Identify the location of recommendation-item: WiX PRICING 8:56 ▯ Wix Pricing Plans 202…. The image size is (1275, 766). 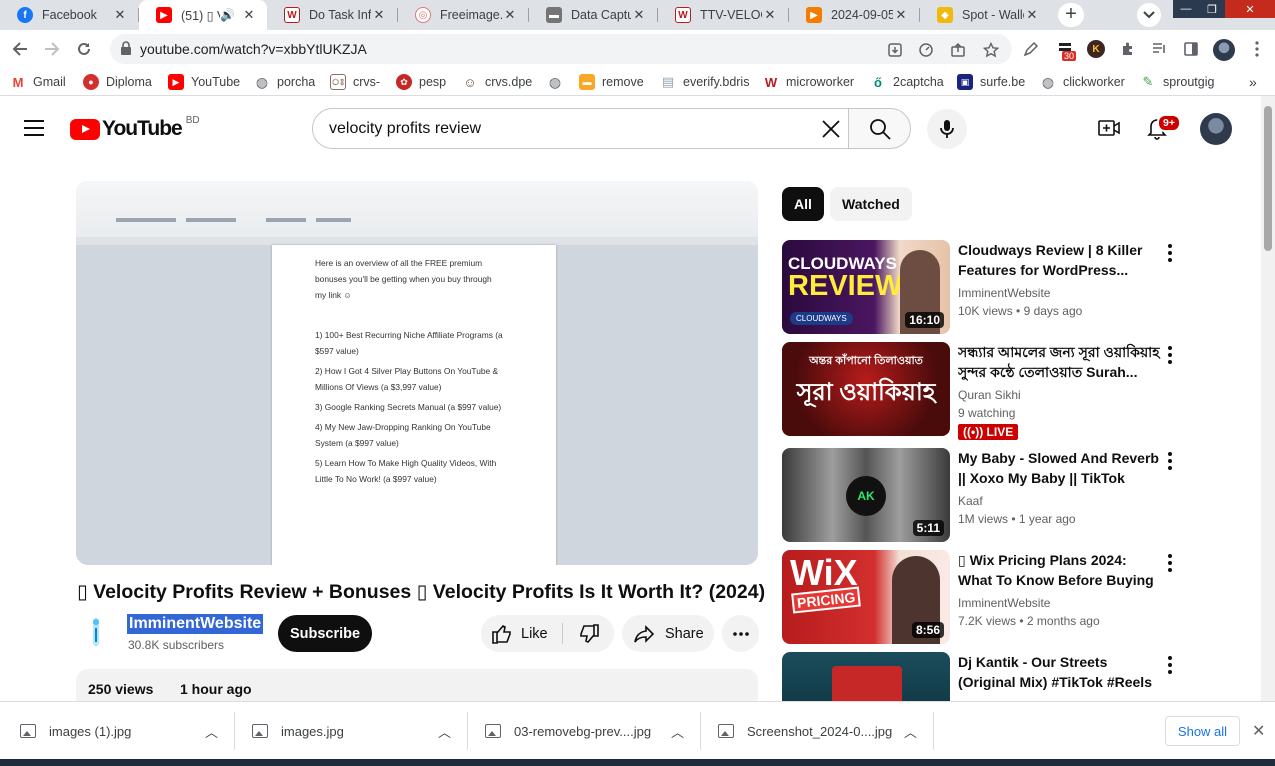
(982, 597).